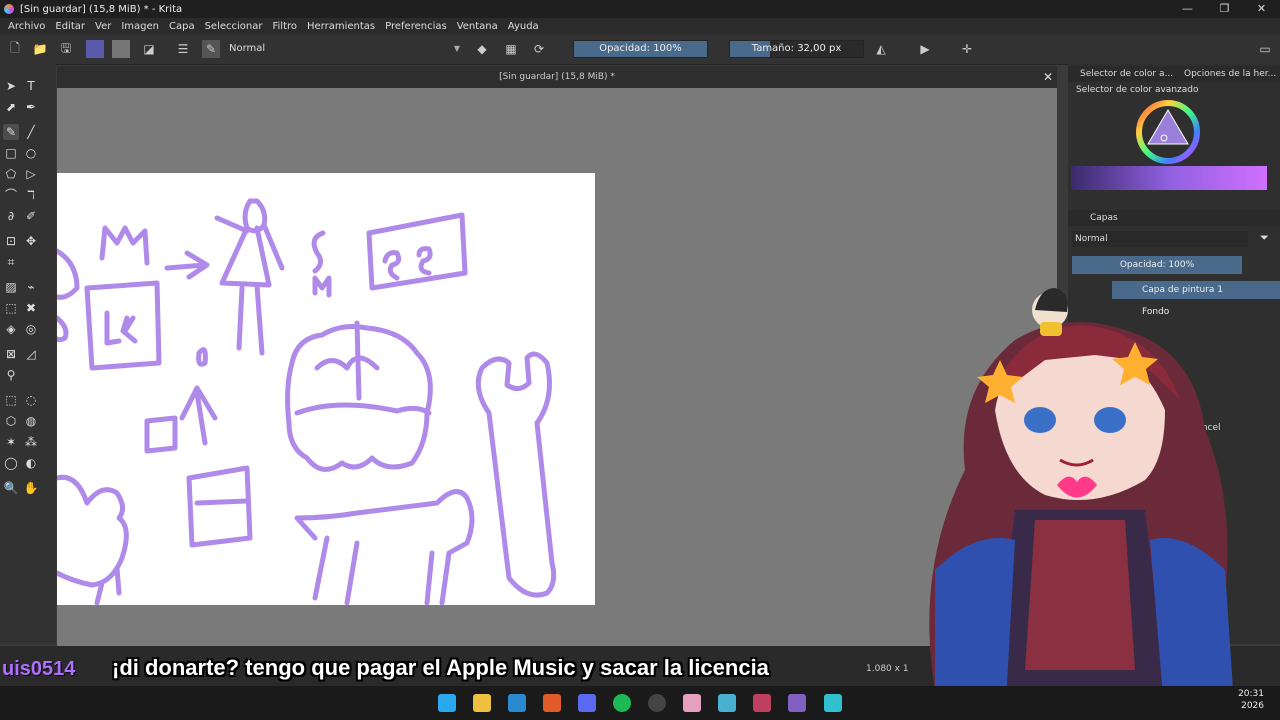 This screenshot has height=720, width=1280. What do you see at coordinates (11, 308) in the screenshot?
I see `colorize-mask-icon: ⬚` at bounding box center [11, 308].